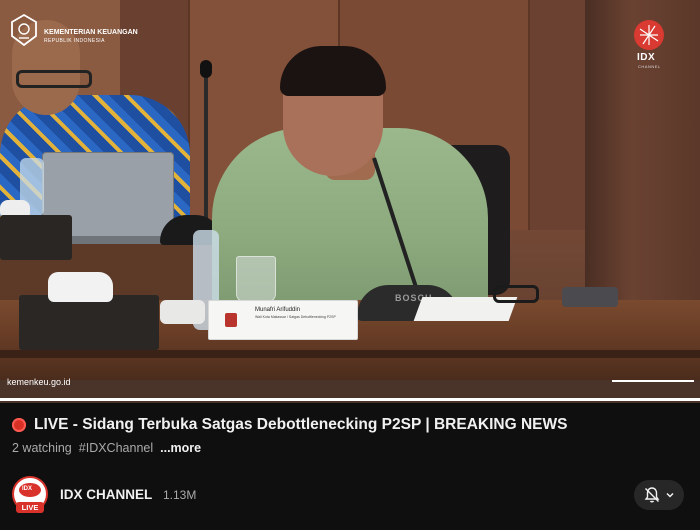 This screenshot has height=530, width=700. I want to click on idx-logo-subtitle: CHANNEL, so click(649, 66).